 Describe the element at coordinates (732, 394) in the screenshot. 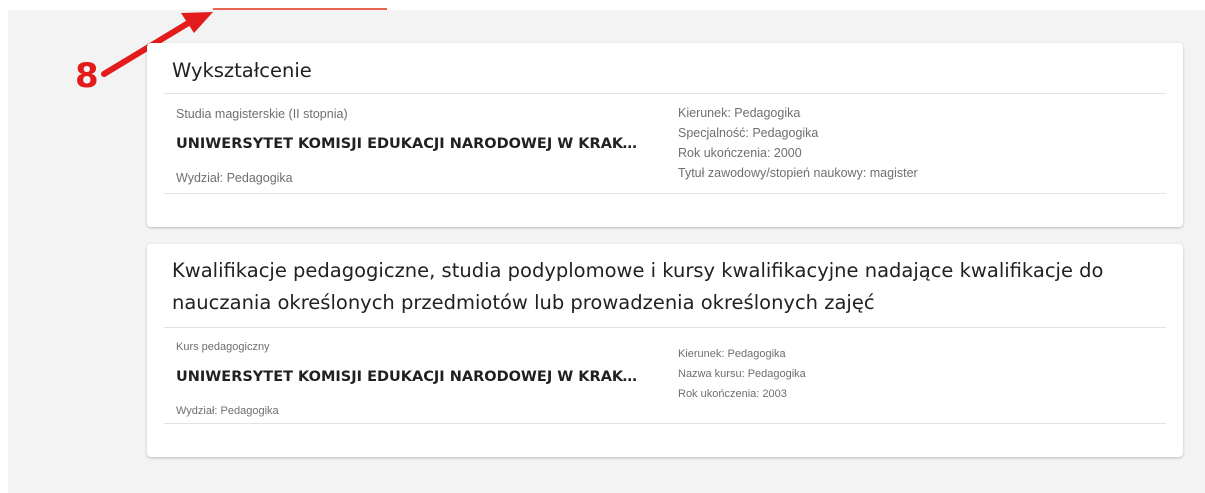

I see `detail-graduation-year: Rok ukończenia: 2003` at that location.